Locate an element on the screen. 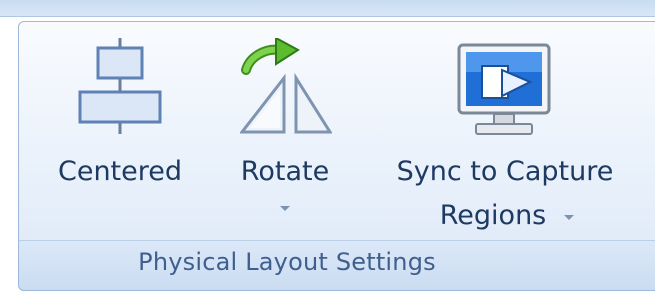 This screenshot has width=655, height=296. rotate-button: Rotate is located at coordinates (285, 133).